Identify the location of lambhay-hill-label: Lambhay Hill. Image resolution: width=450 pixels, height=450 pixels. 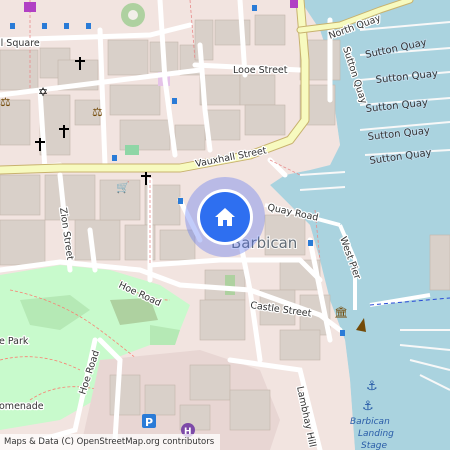
(306, 416).